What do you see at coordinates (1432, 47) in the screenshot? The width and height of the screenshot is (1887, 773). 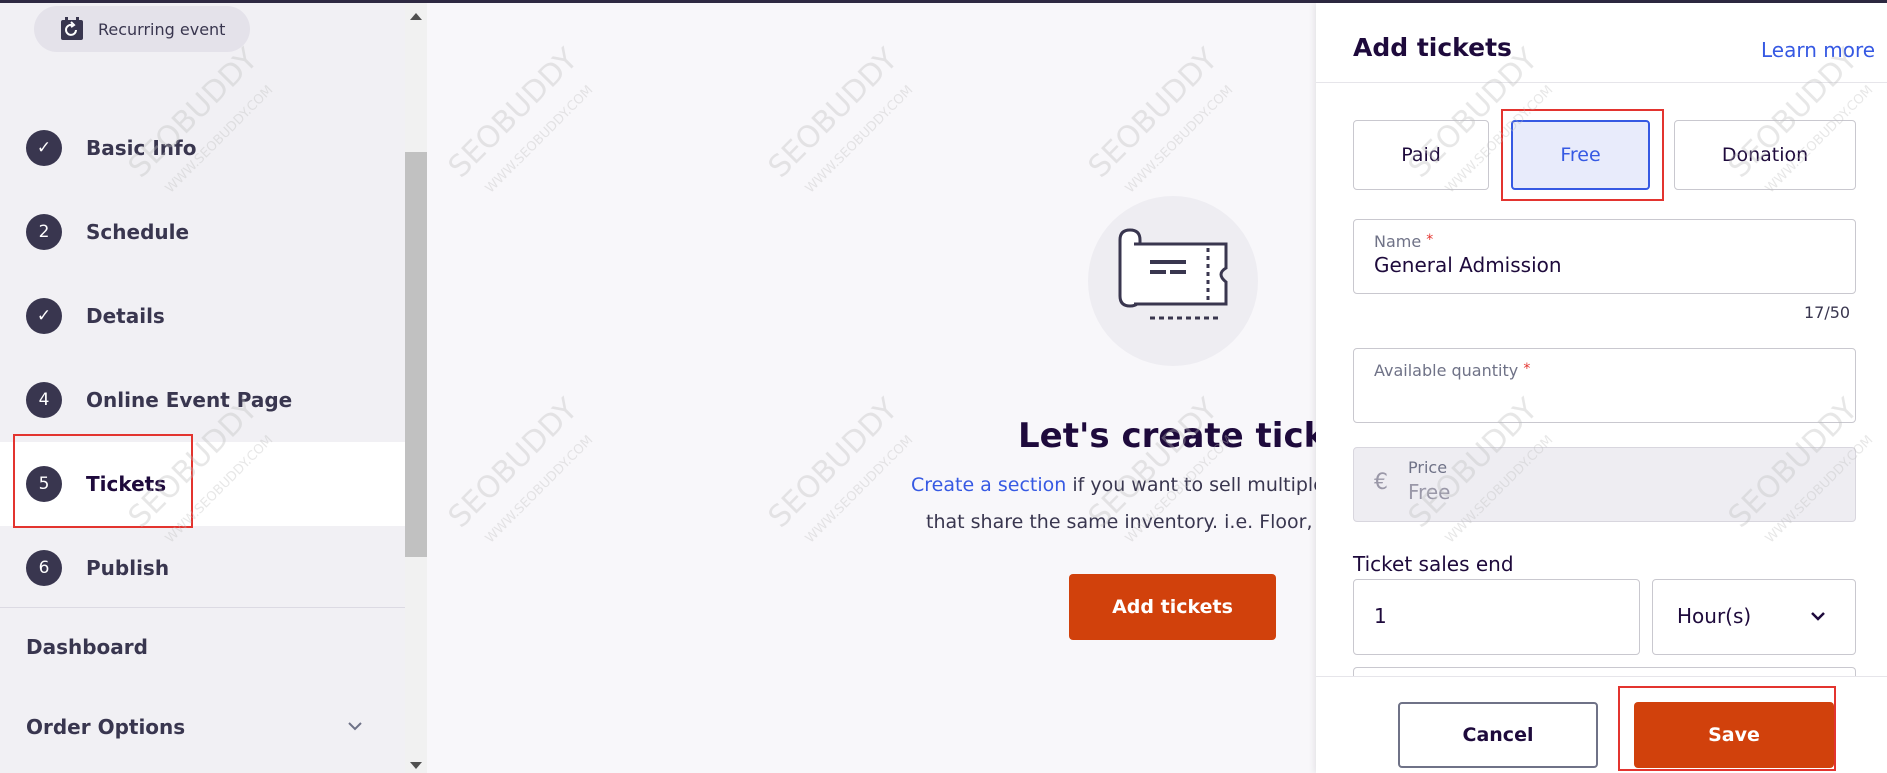 I see `panel-title: Add tickets` at bounding box center [1432, 47].